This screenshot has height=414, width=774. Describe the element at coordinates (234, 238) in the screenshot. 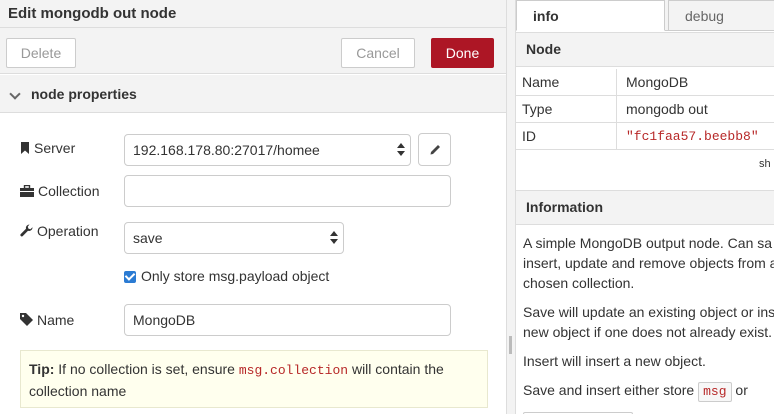

I see `operation-select: save` at that location.